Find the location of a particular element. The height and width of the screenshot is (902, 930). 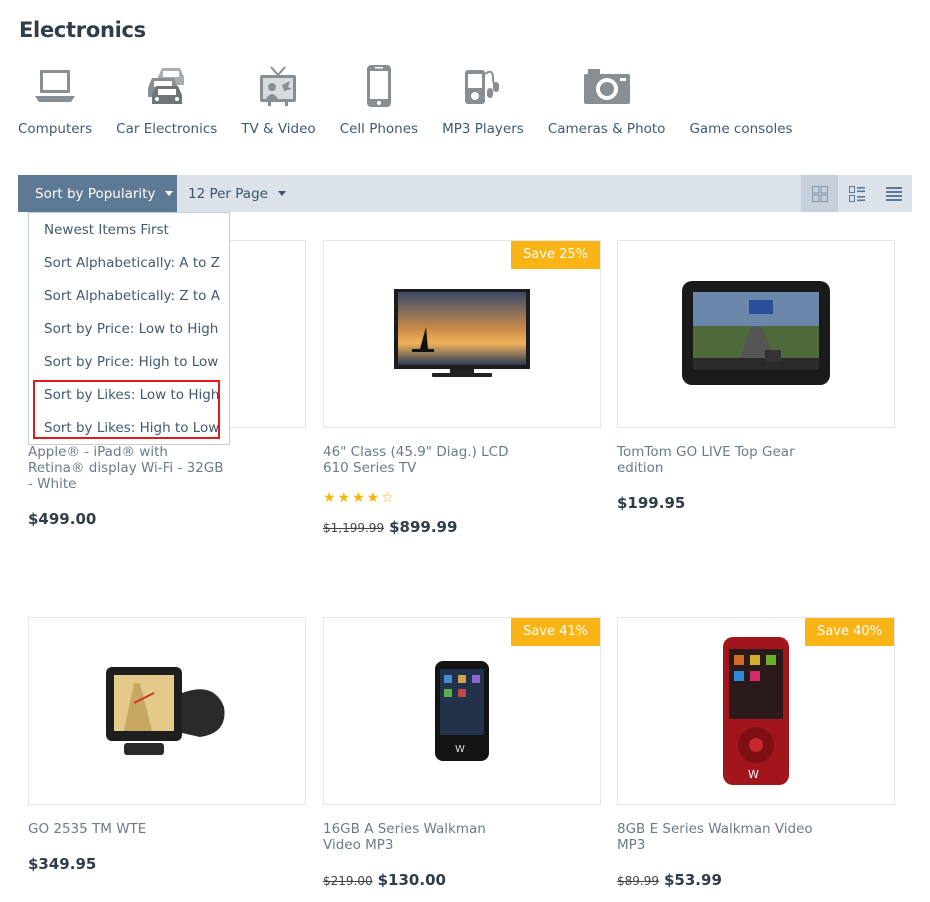

sort-dropdown-label: Sort by Popularity is located at coordinates (95, 193).